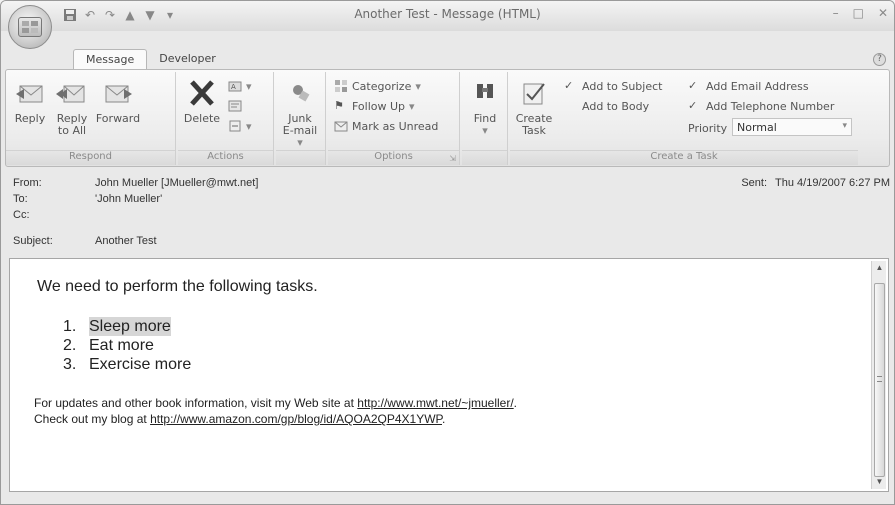 Image resolution: width=895 pixels, height=505 pixels. I want to click on add-telephone-number-option: ✓ Add Telephone Number, so click(761, 106).